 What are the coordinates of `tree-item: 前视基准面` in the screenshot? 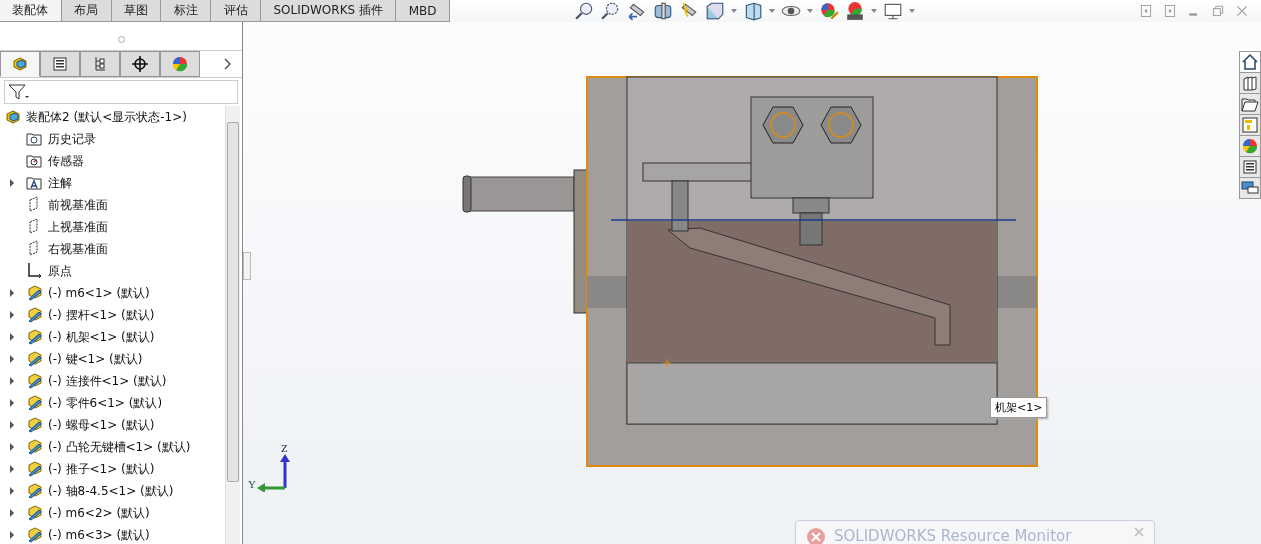 It's located at (112, 205).